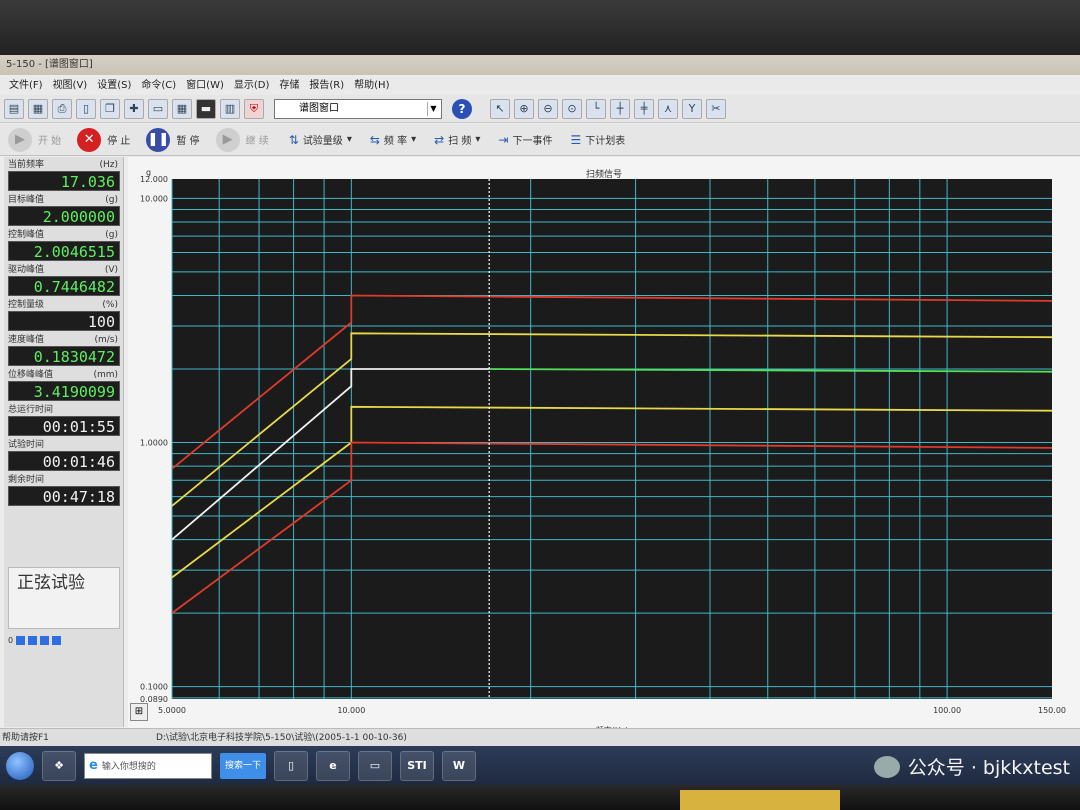 This screenshot has height=810, width=1080. What do you see at coordinates (64, 200) in the screenshot?
I see `stat-label-row: 目标峰值 (g)` at bounding box center [64, 200].